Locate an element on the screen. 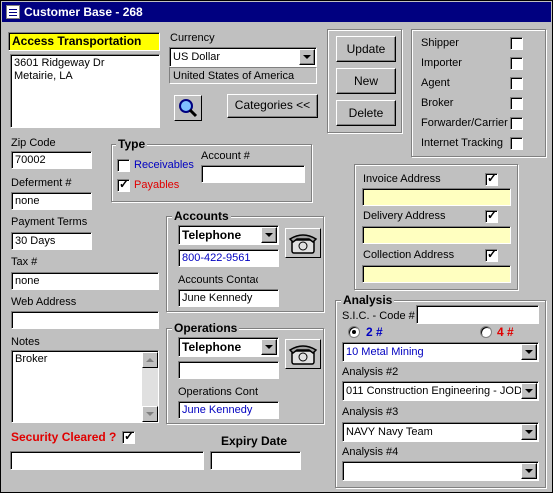 Image resolution: width=553 pixels, height=493 pixels. security-cleared-label: Security Cleared ? is located at coordinates (64, 437).